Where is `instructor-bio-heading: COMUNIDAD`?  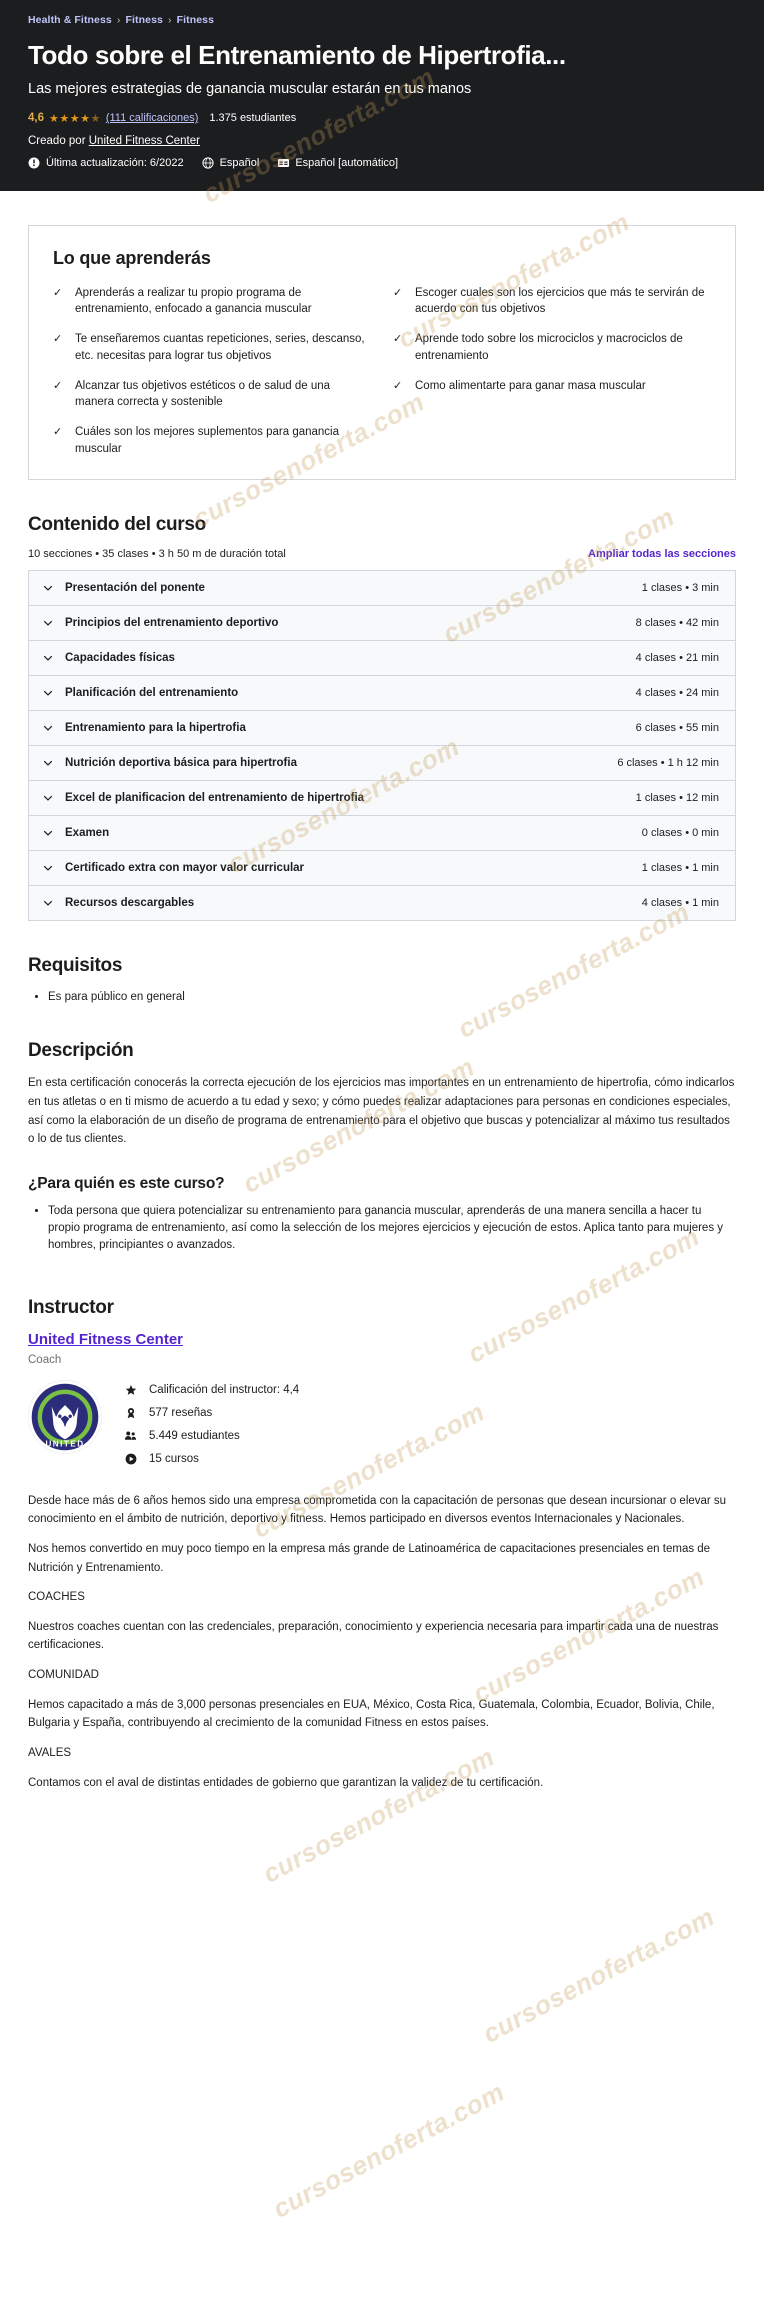 instructor-bio-heading: COMUNIDAD is located at coordinates (63, 1675).